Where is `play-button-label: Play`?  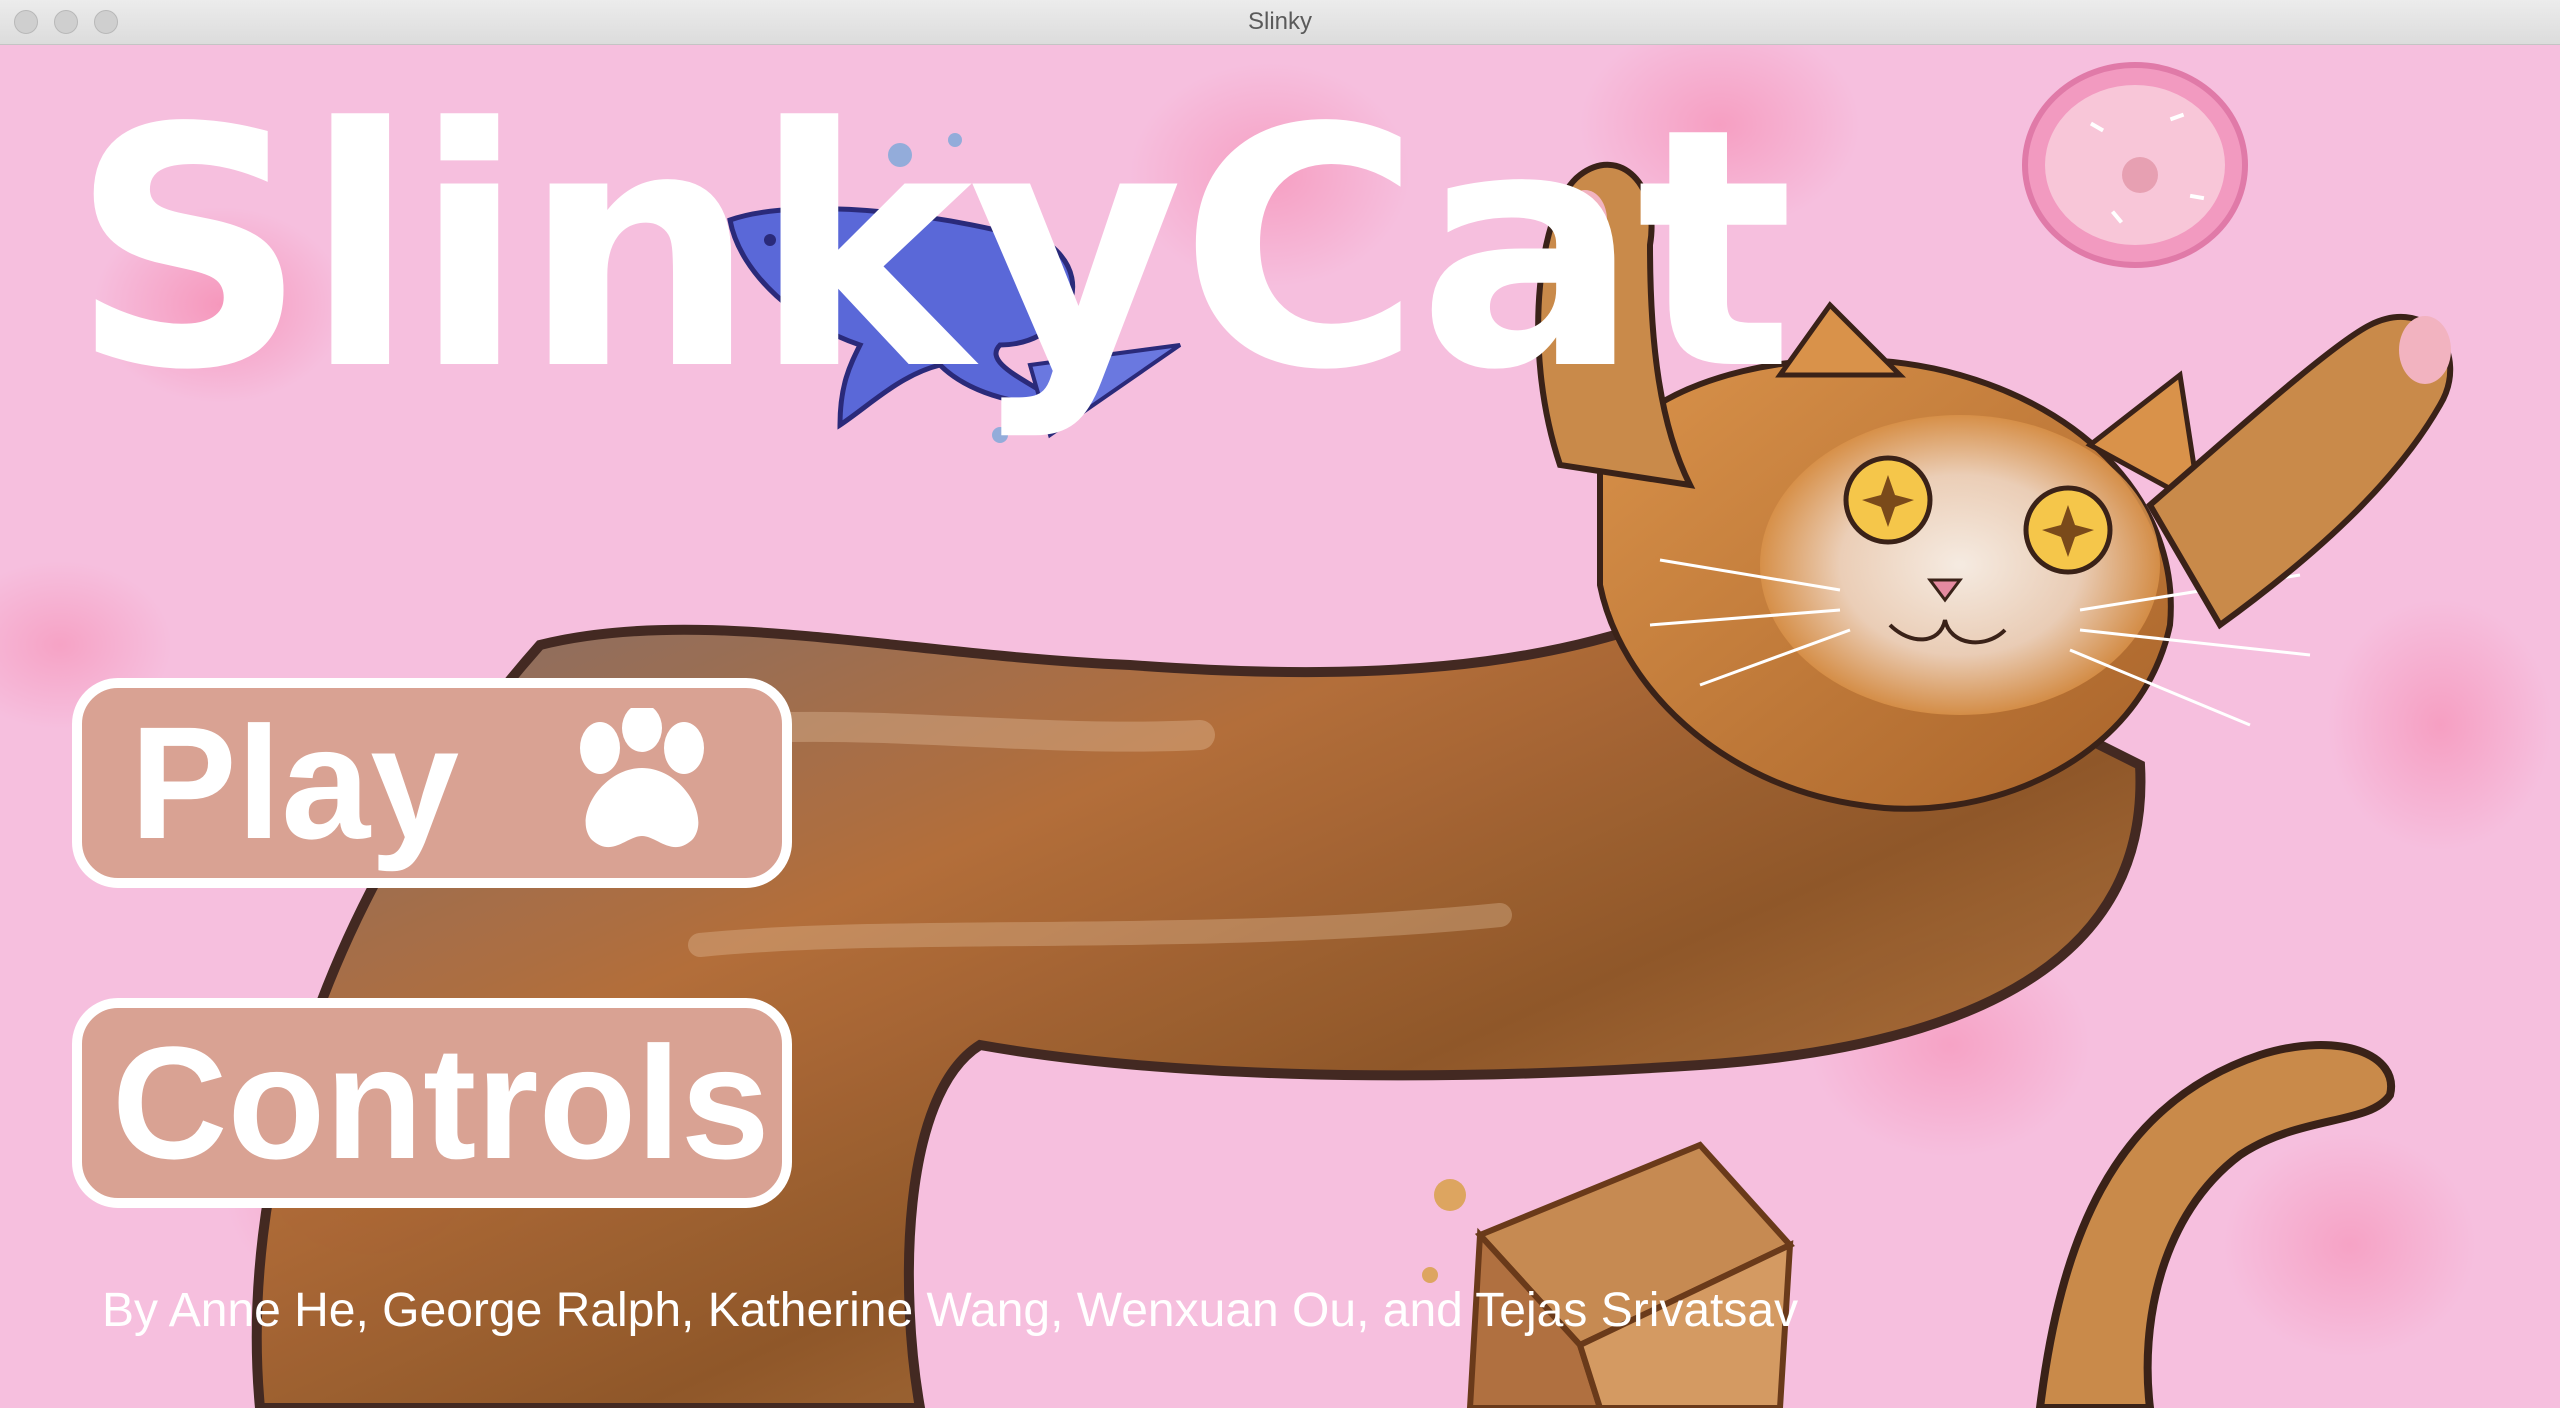
play-button-label: Play is located at coordinates (295, 782).